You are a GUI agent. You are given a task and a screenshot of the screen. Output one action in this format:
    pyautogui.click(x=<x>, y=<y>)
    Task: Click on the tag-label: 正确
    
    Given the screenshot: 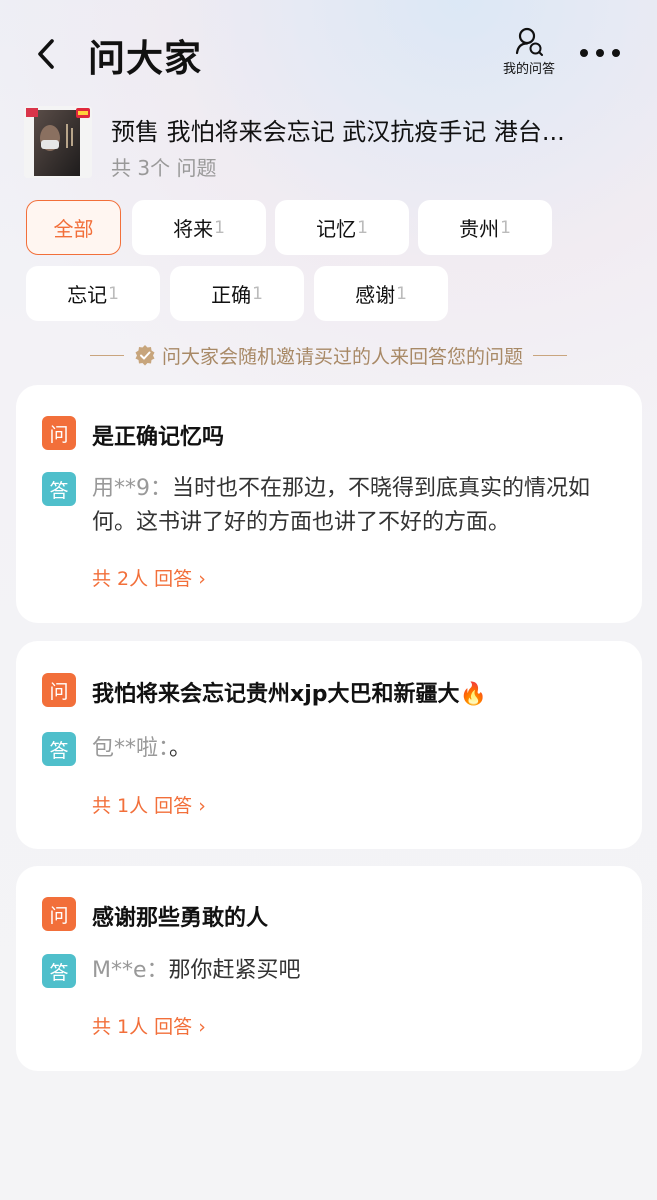 What is the action you would take?
    pyautogui.click(x=231, y=295)
    